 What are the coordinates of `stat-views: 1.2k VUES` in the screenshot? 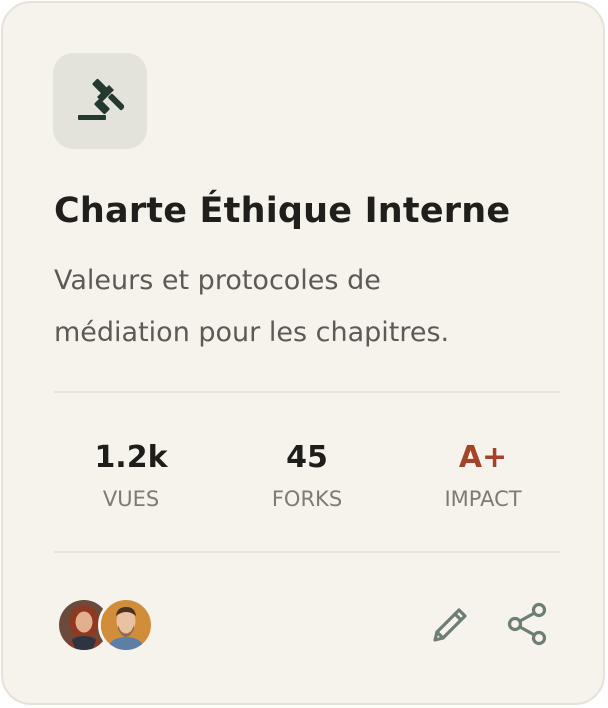 It's located at (131, 475).